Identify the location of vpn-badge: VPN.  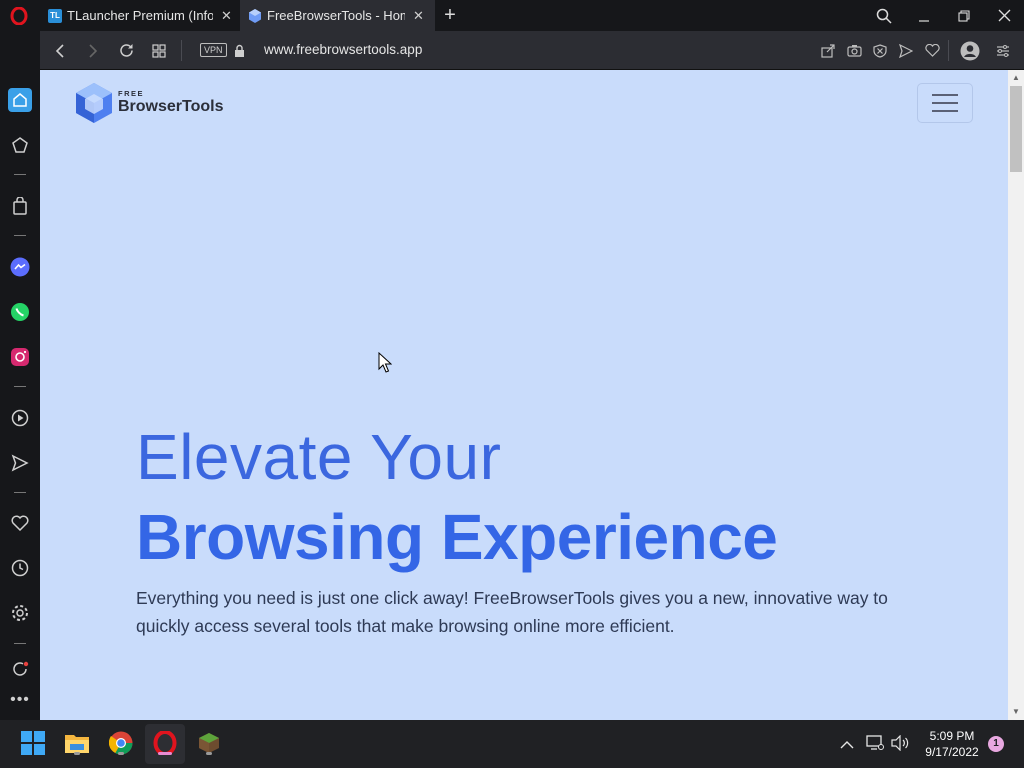
(213, 50).